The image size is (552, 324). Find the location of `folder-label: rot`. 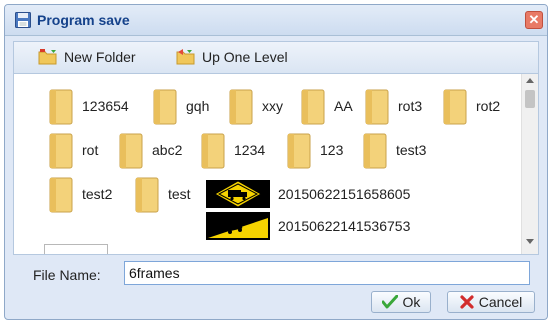

folder-label: rot is located at coordinates (90, 150).